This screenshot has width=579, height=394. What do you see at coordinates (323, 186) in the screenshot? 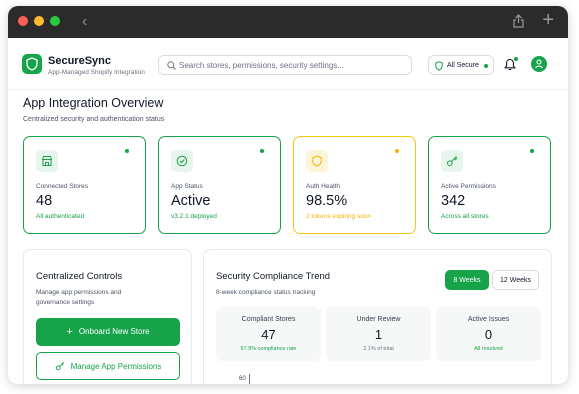
I see `card-label: Auth Health` at bounding box center [323, 186].